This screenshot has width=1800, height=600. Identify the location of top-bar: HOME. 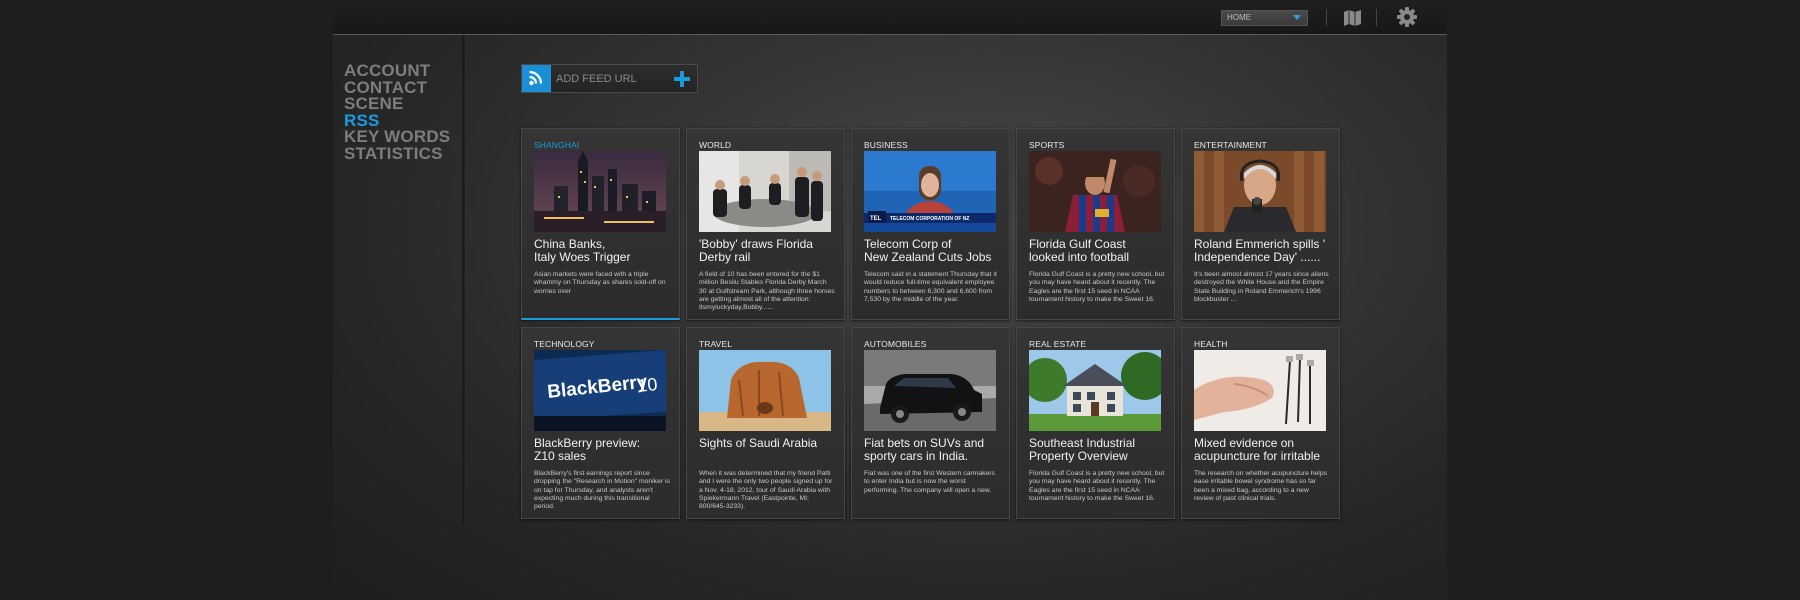
(890, 17).